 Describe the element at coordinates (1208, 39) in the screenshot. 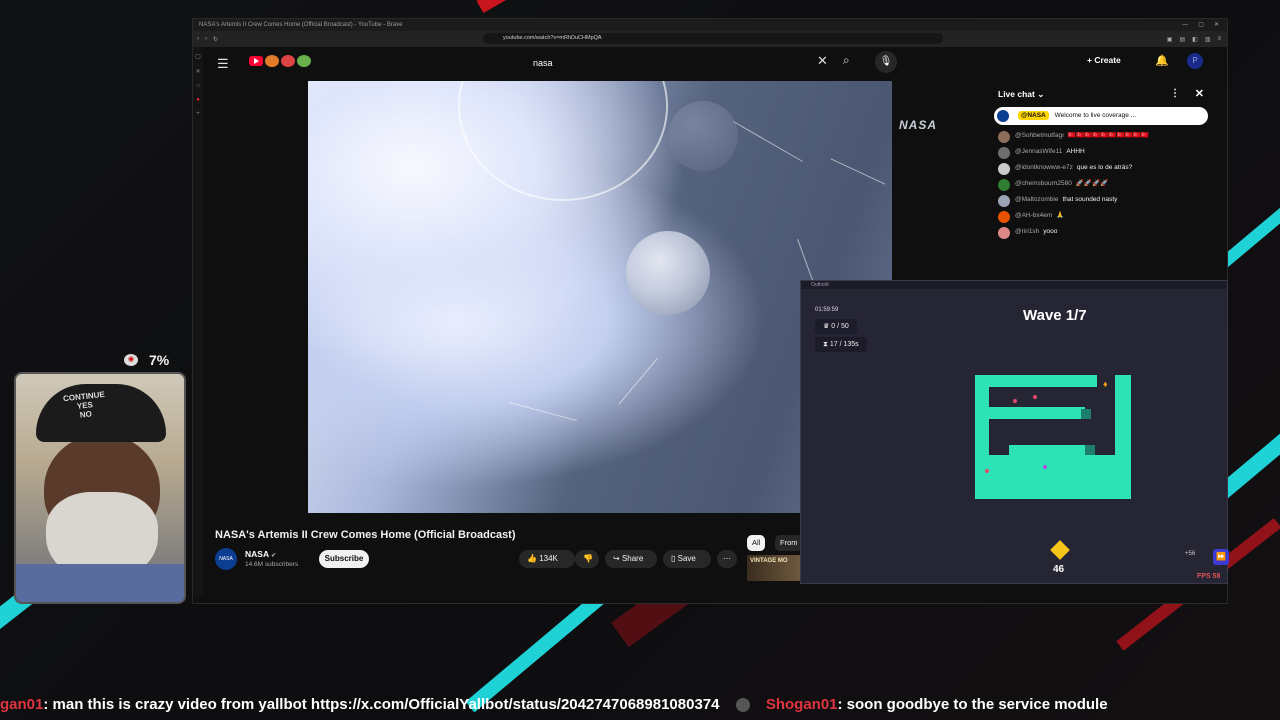

I see `extension-icon: ▥` at that location.